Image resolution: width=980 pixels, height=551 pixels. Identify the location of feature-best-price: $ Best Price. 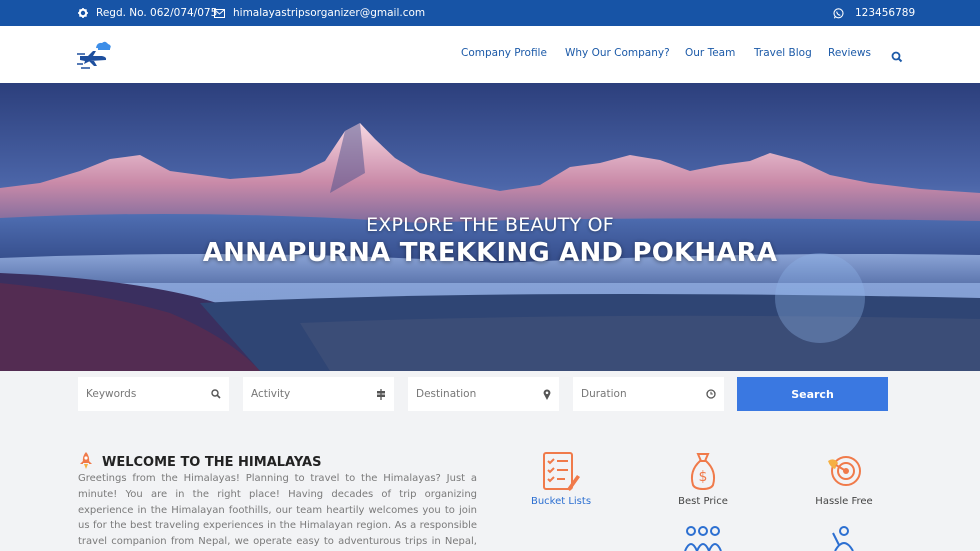
(703, 479).